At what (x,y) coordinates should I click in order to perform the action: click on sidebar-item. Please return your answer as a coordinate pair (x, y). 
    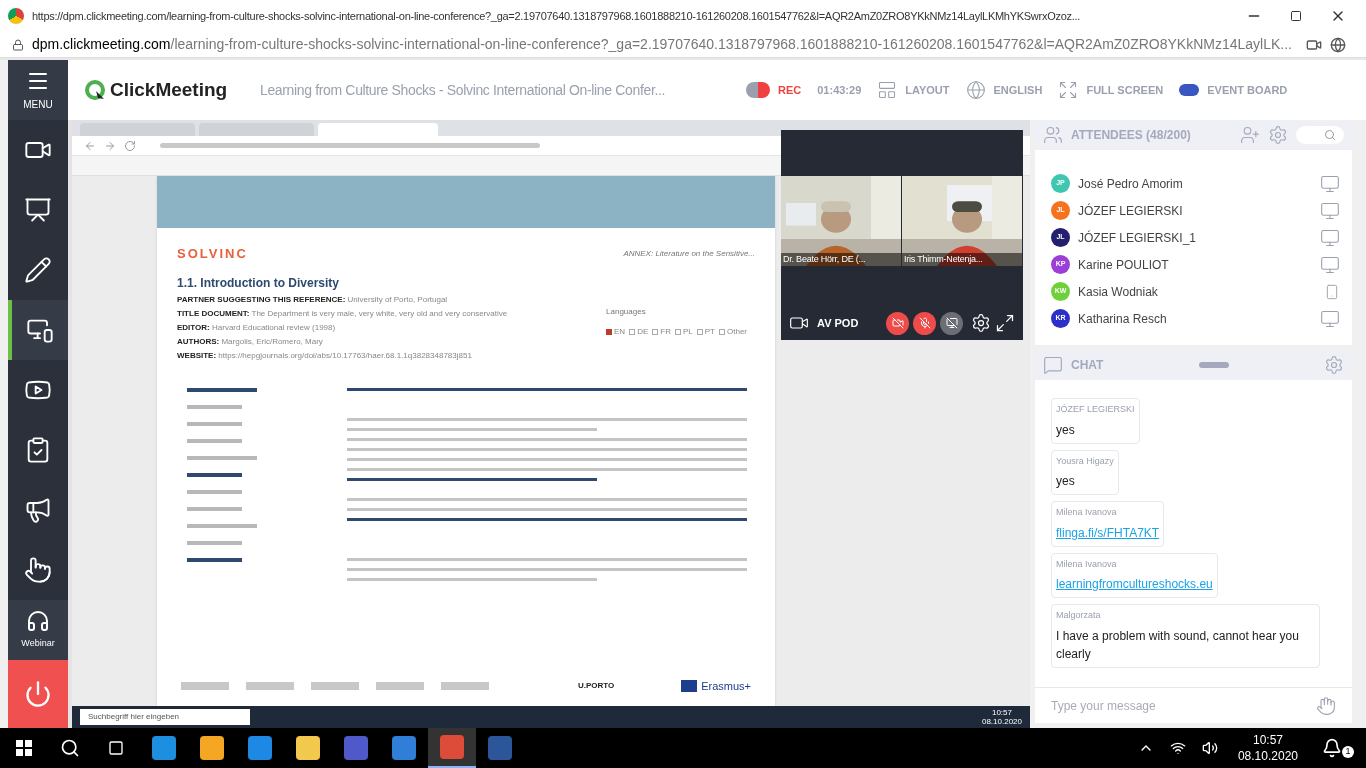
    Looking at the image, I should click on (38, 330).